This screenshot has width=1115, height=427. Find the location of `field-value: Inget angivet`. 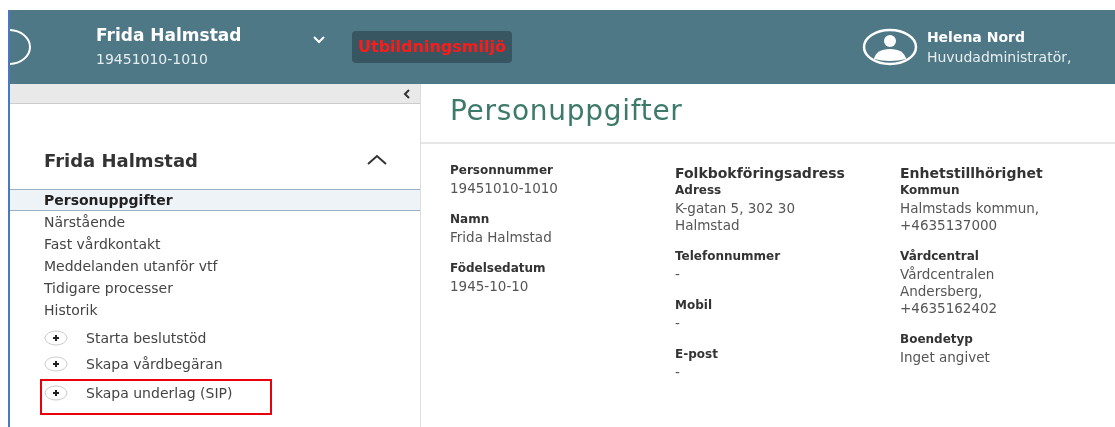

field-value: Inget angivet is located at coordinates (945, 357).